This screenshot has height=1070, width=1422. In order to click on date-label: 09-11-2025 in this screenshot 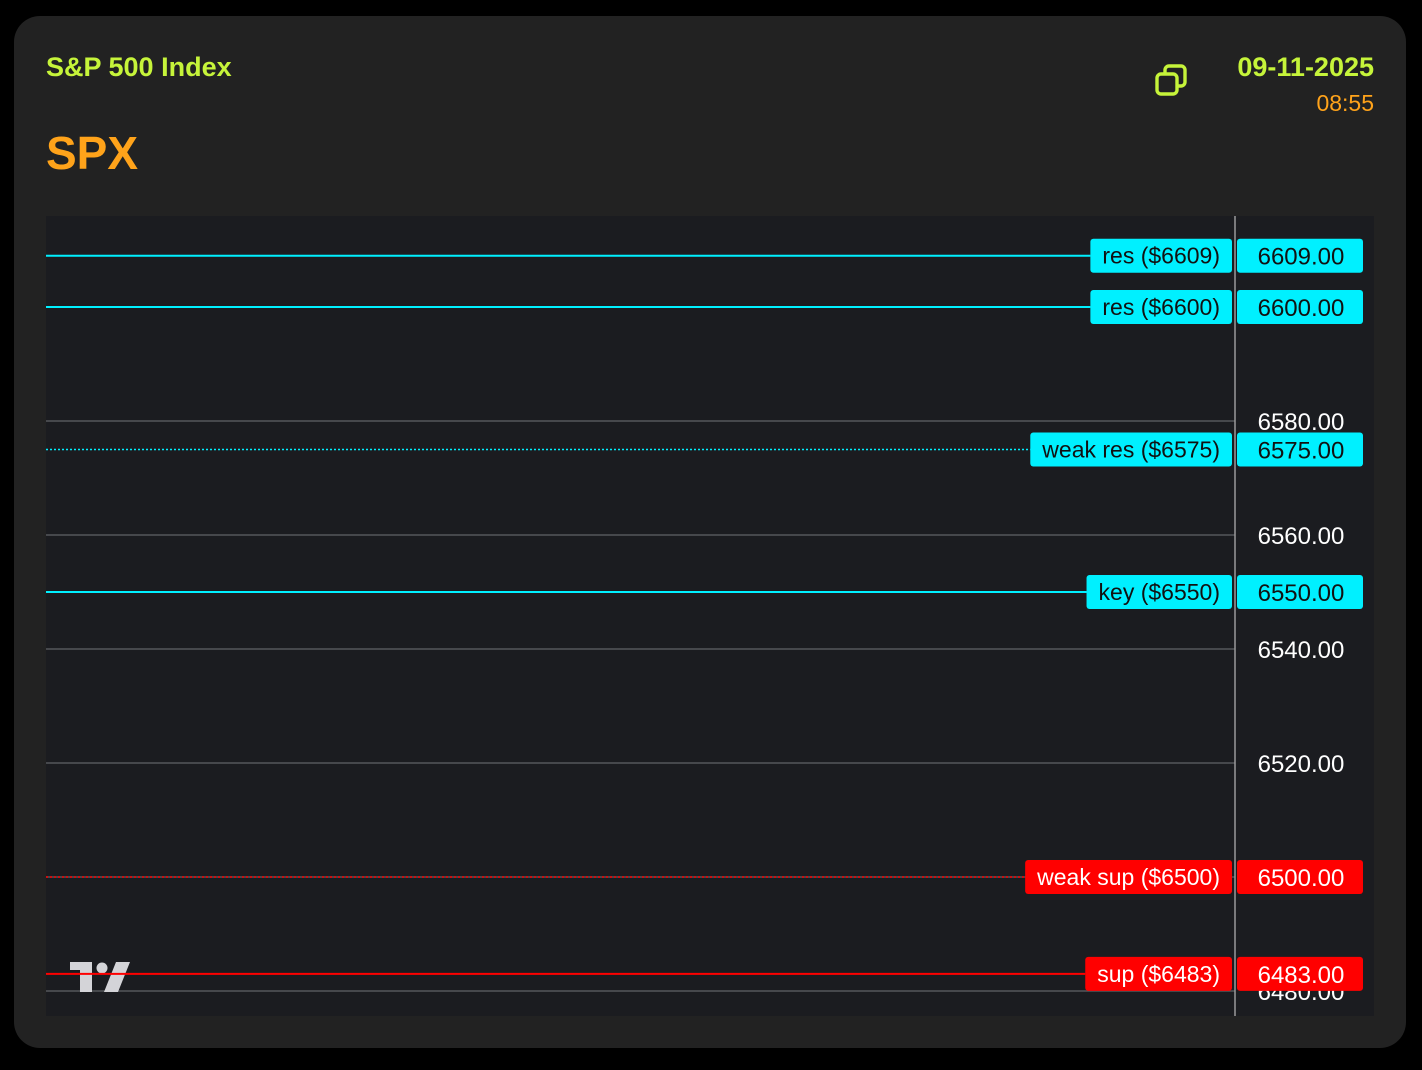, I will do `click(1305, 67)`.